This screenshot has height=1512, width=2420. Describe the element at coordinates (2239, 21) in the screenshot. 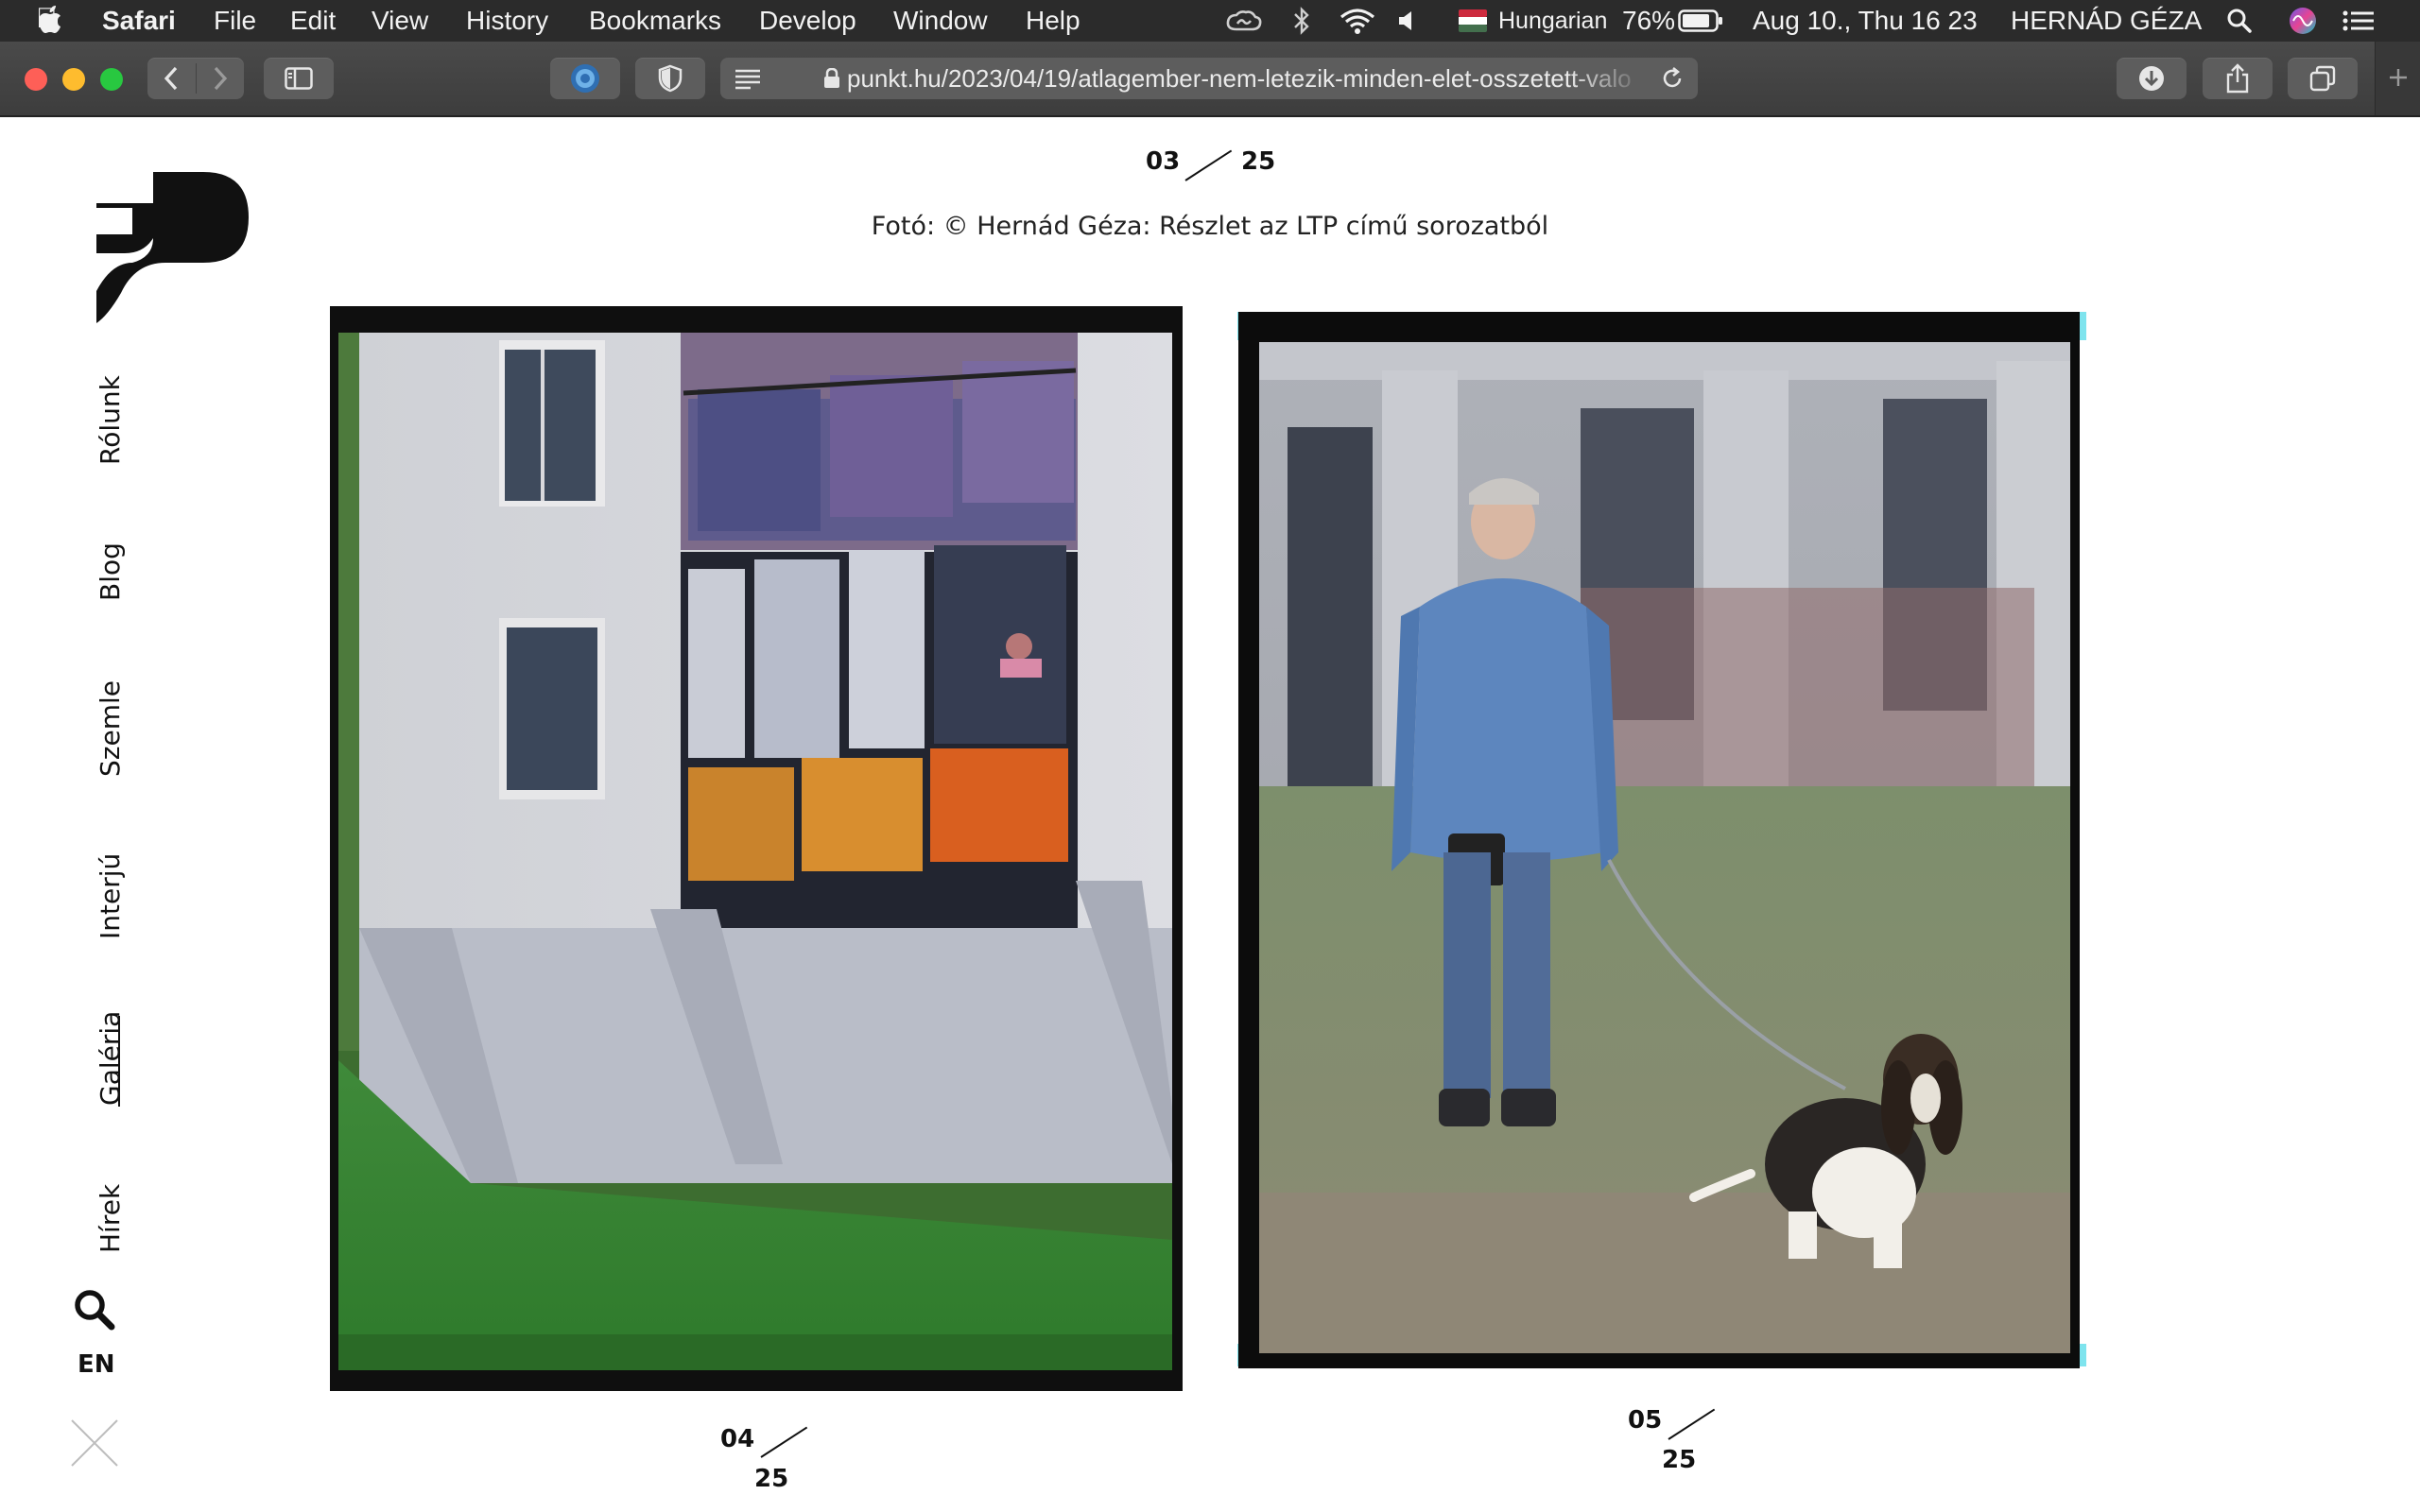

I see `spotlight-search-icon` at that location.